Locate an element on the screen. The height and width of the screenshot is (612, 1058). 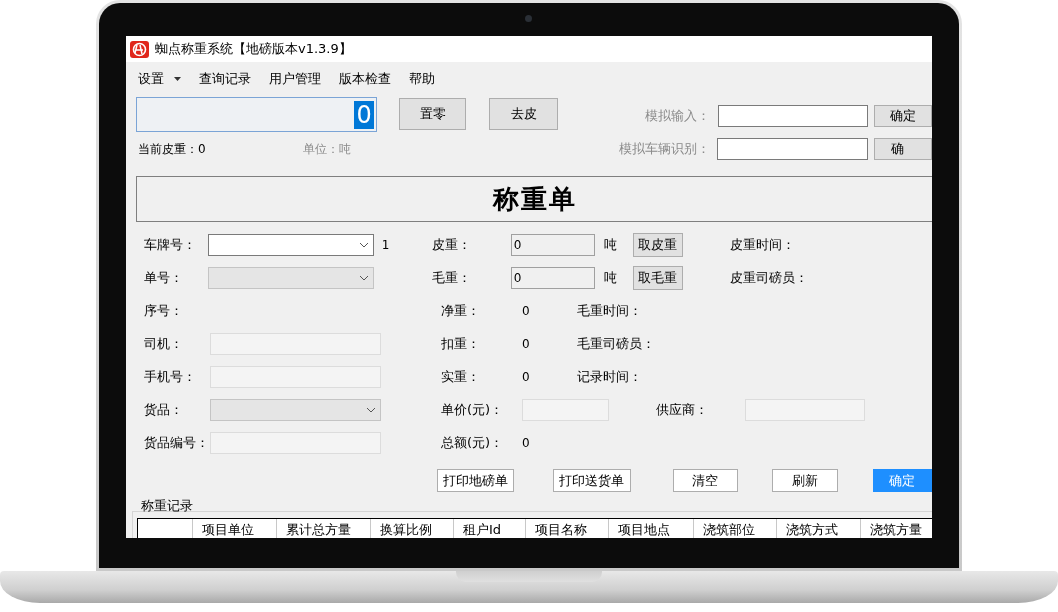
field-label: 货品编号： is located at coordinates (177, 442).